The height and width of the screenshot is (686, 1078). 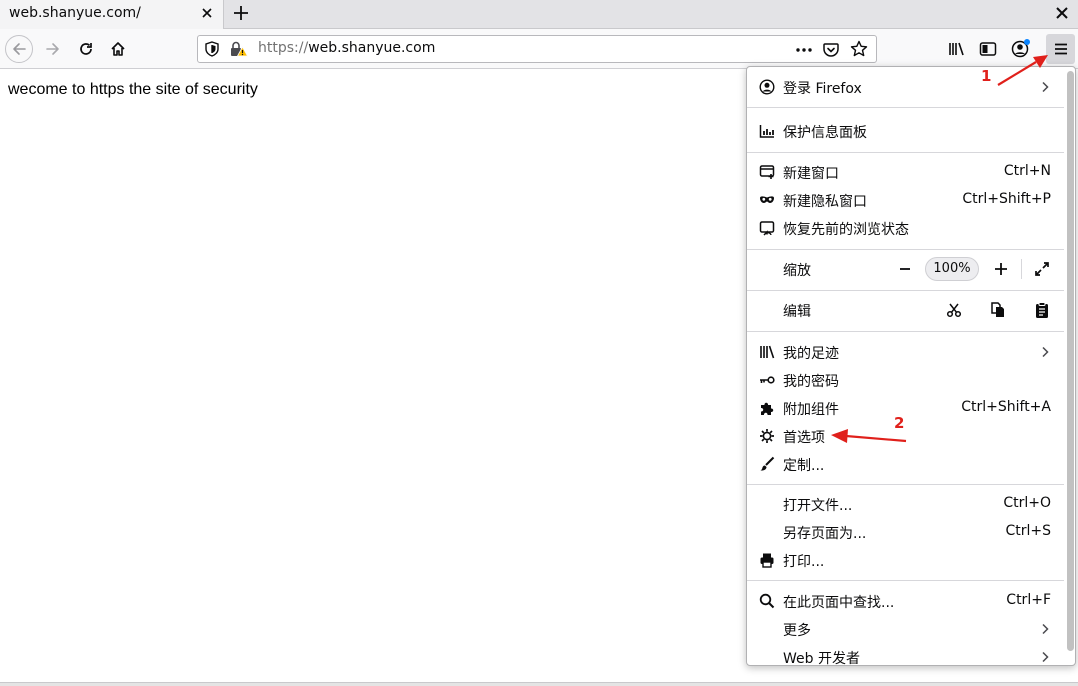 I want to click on window-close-icon, so click(x=1062, y=13).